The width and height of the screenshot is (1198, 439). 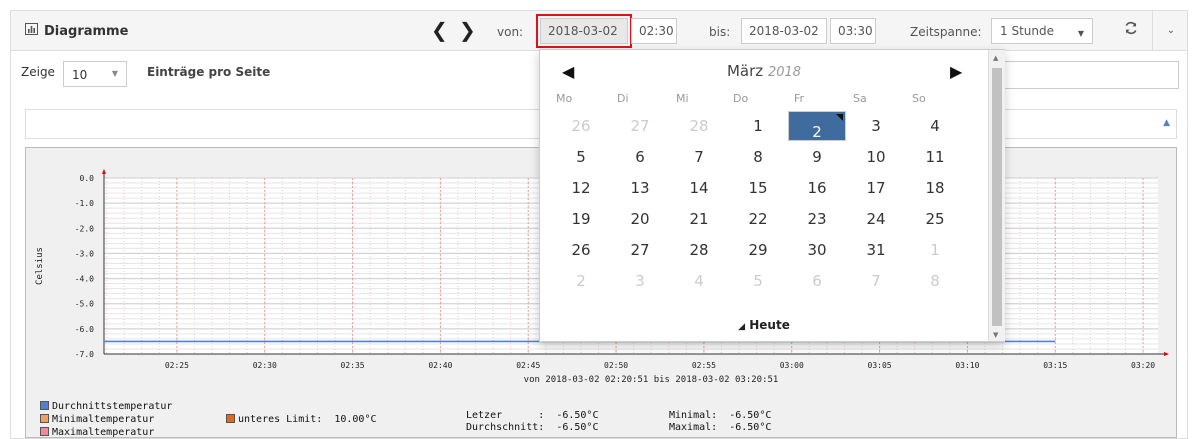 What do you see at coordinates (467, 30) in the screenshot?
I see `next-range-icon: ❯` at bounding box center [467, 30].